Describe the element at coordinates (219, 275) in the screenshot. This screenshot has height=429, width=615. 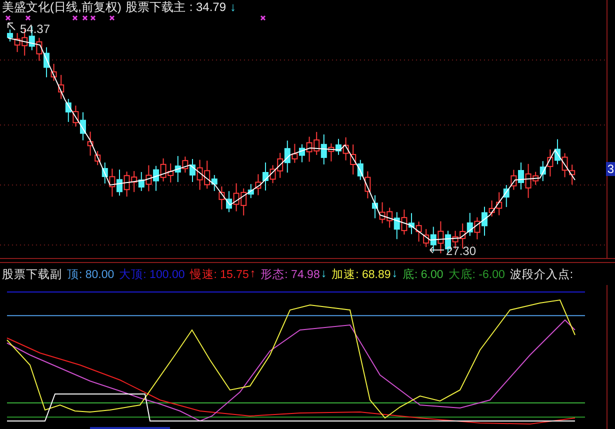
I see `legend-item: 慢速: 15.75` at that location.